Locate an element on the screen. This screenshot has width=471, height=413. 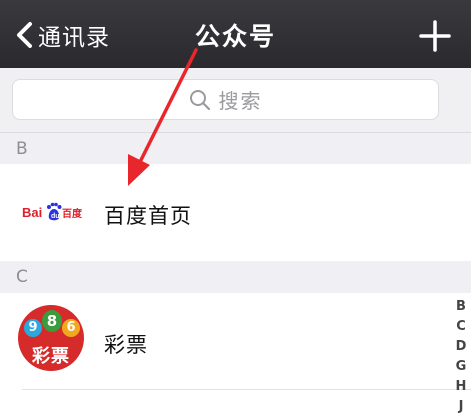
index-letter-b: B is located at coordinates (461, 307).